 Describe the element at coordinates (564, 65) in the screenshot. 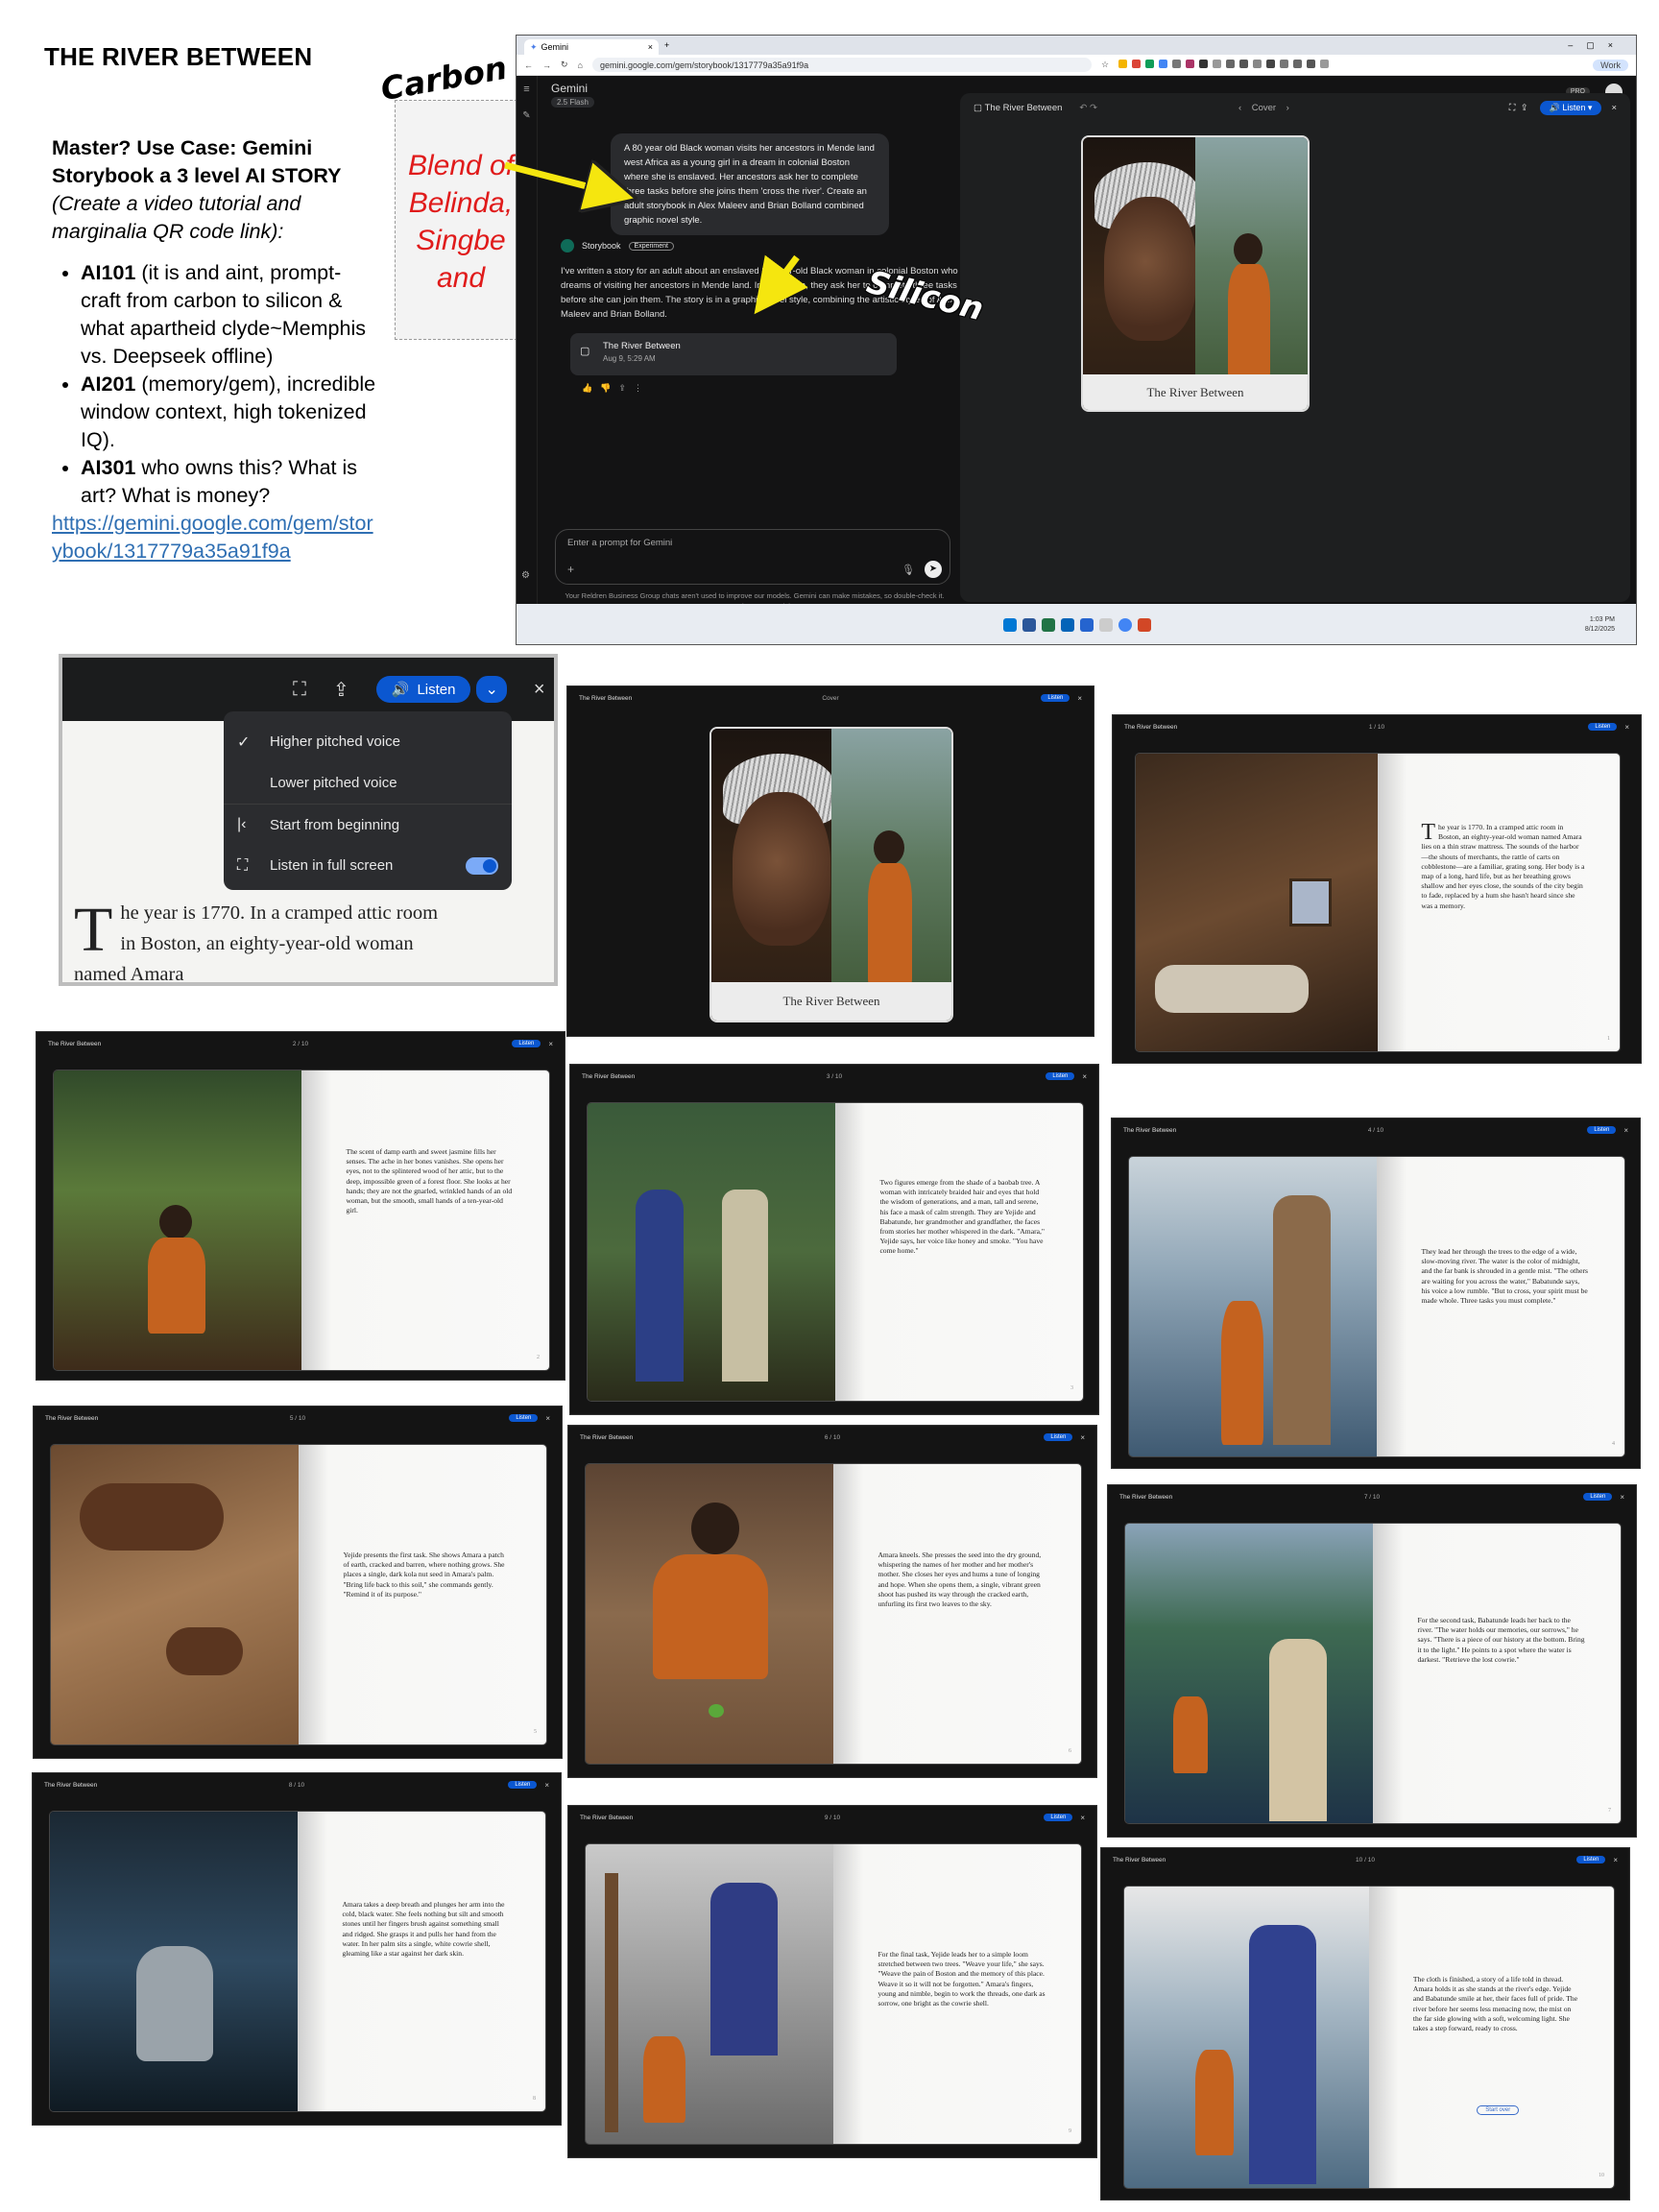

I see `reload-icon: ↻` at that location.